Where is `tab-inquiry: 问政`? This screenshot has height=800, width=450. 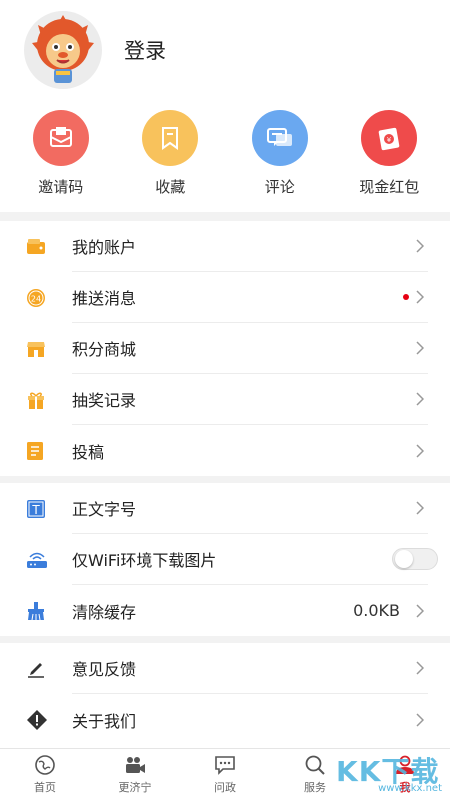 tab-inquiry: 问政 is located at coordinates (225, 774).